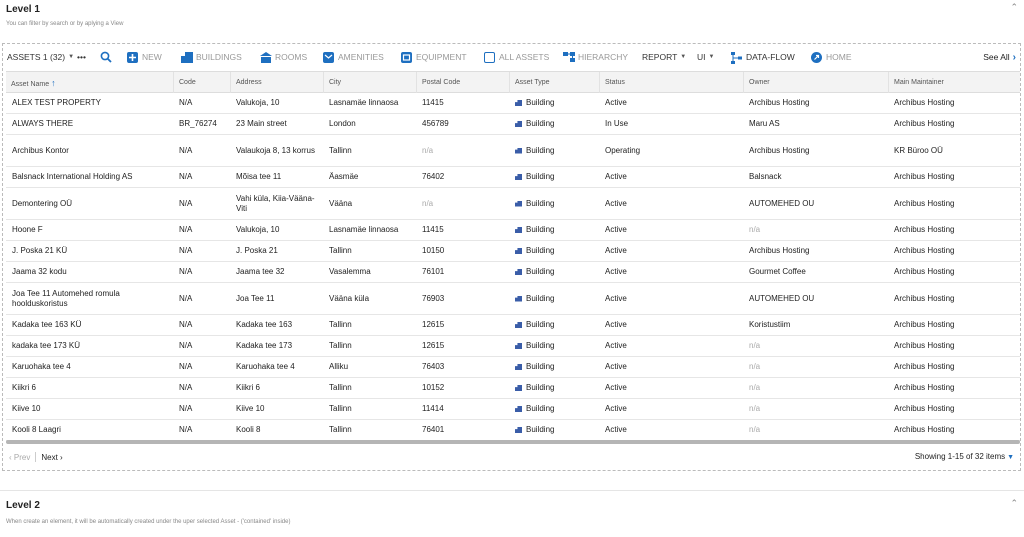  I want to click on cell-value: Kooli 8, so click(248, 429).